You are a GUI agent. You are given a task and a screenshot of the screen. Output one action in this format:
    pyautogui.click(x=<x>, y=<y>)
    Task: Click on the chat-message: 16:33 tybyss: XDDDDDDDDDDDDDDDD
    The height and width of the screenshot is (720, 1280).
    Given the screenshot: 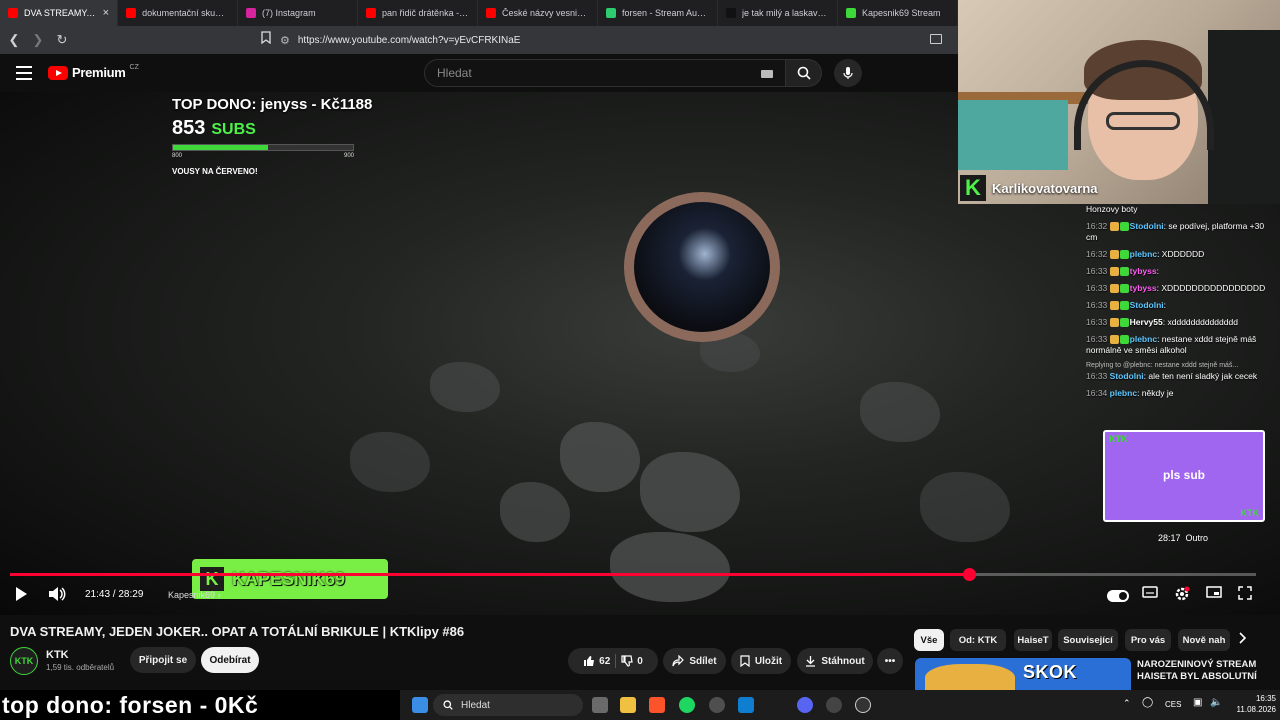 What is the action you would take?
    pyautogui.click(x=1176, y=288)
    